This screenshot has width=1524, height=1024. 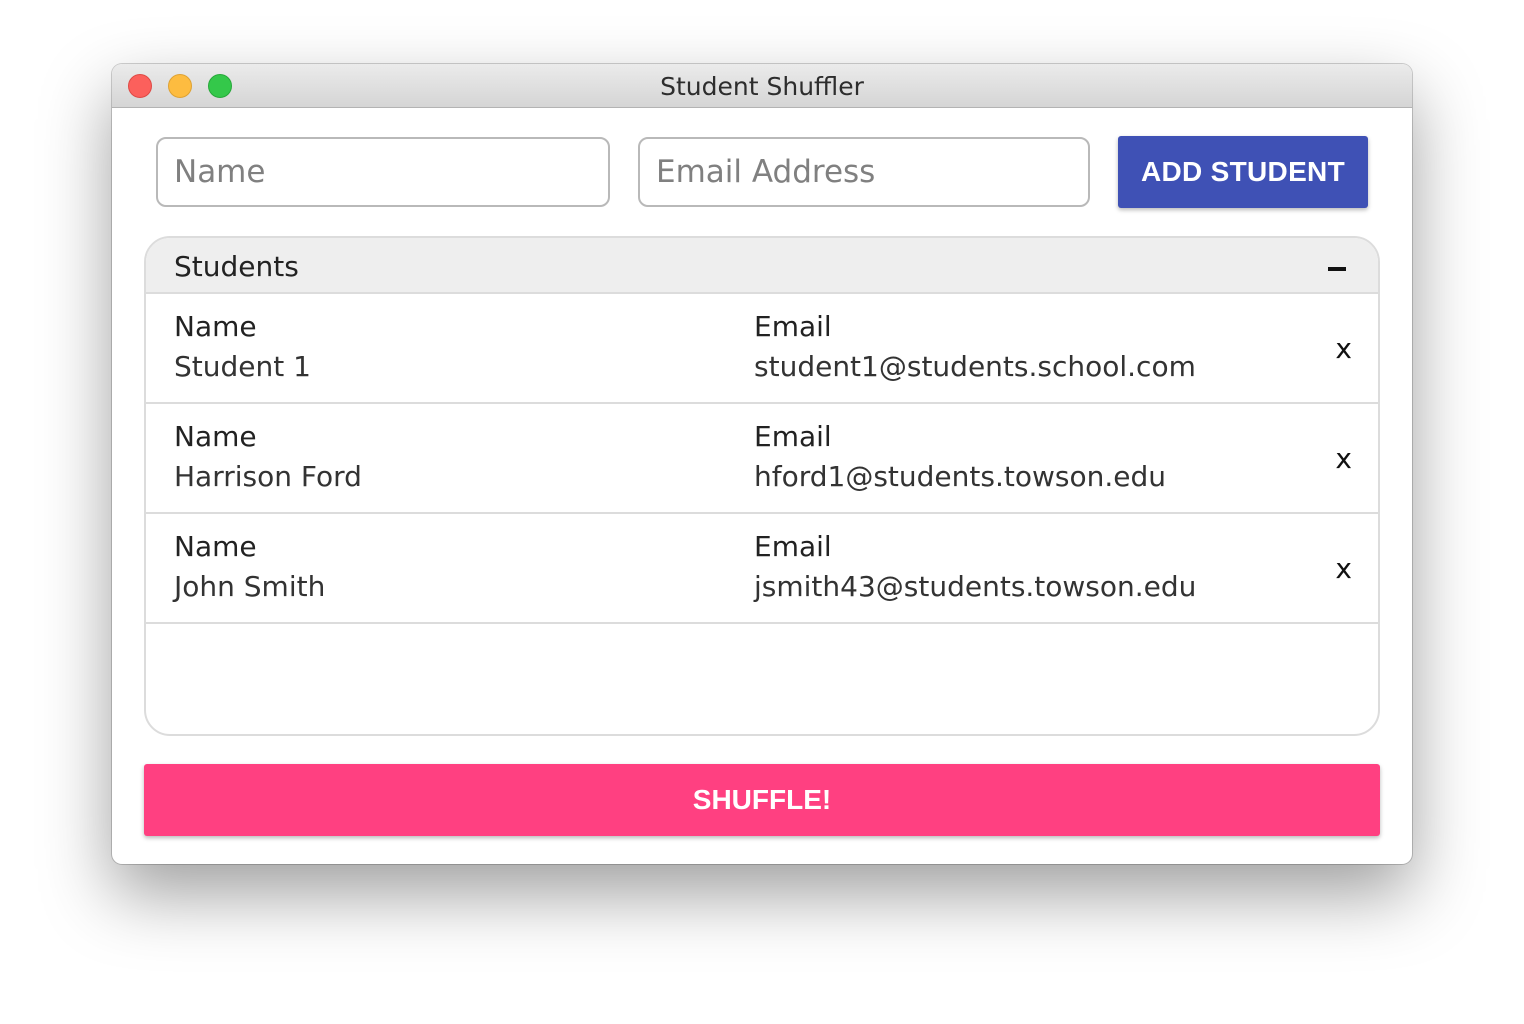 I want to click on add-student-button: ADD STUDENT, so click(x=1243, y=172).